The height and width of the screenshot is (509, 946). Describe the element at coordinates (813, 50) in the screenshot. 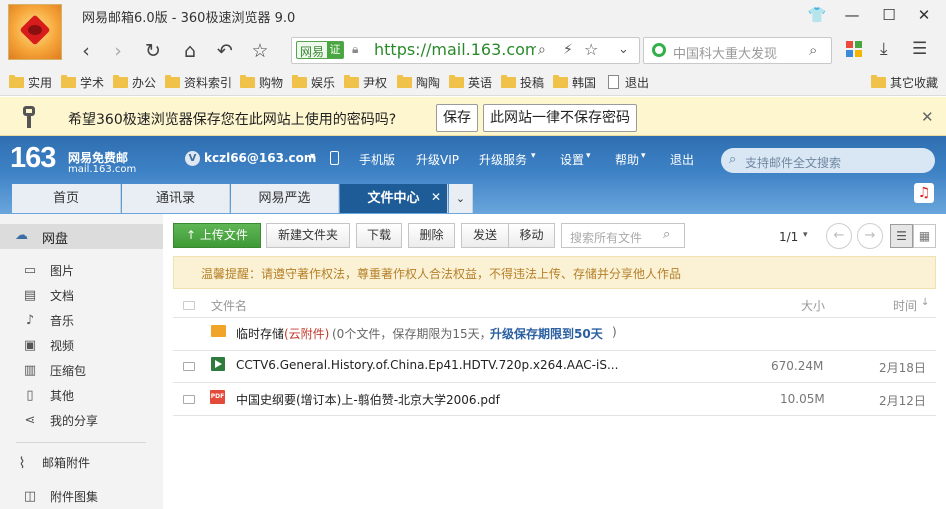

I see `search-icon: ⌕` at that location.